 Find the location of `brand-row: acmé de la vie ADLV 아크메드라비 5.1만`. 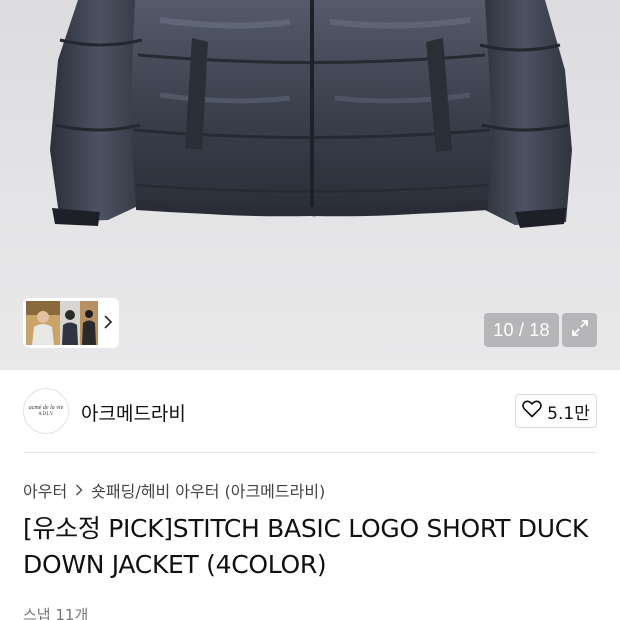

brand-row: acmé de la vie ADLV 아크메드라비 5.1만 is located at coordinates (310, 411).